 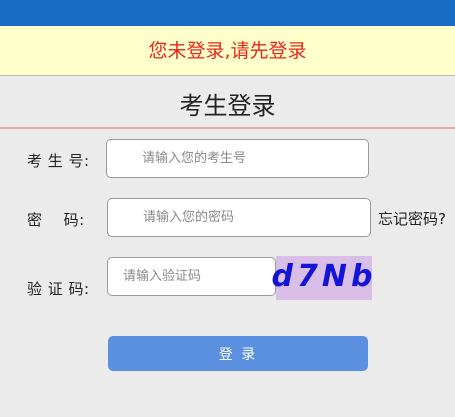 I want to click on captcha-text: d7Nb, so click(x=324, y=276).